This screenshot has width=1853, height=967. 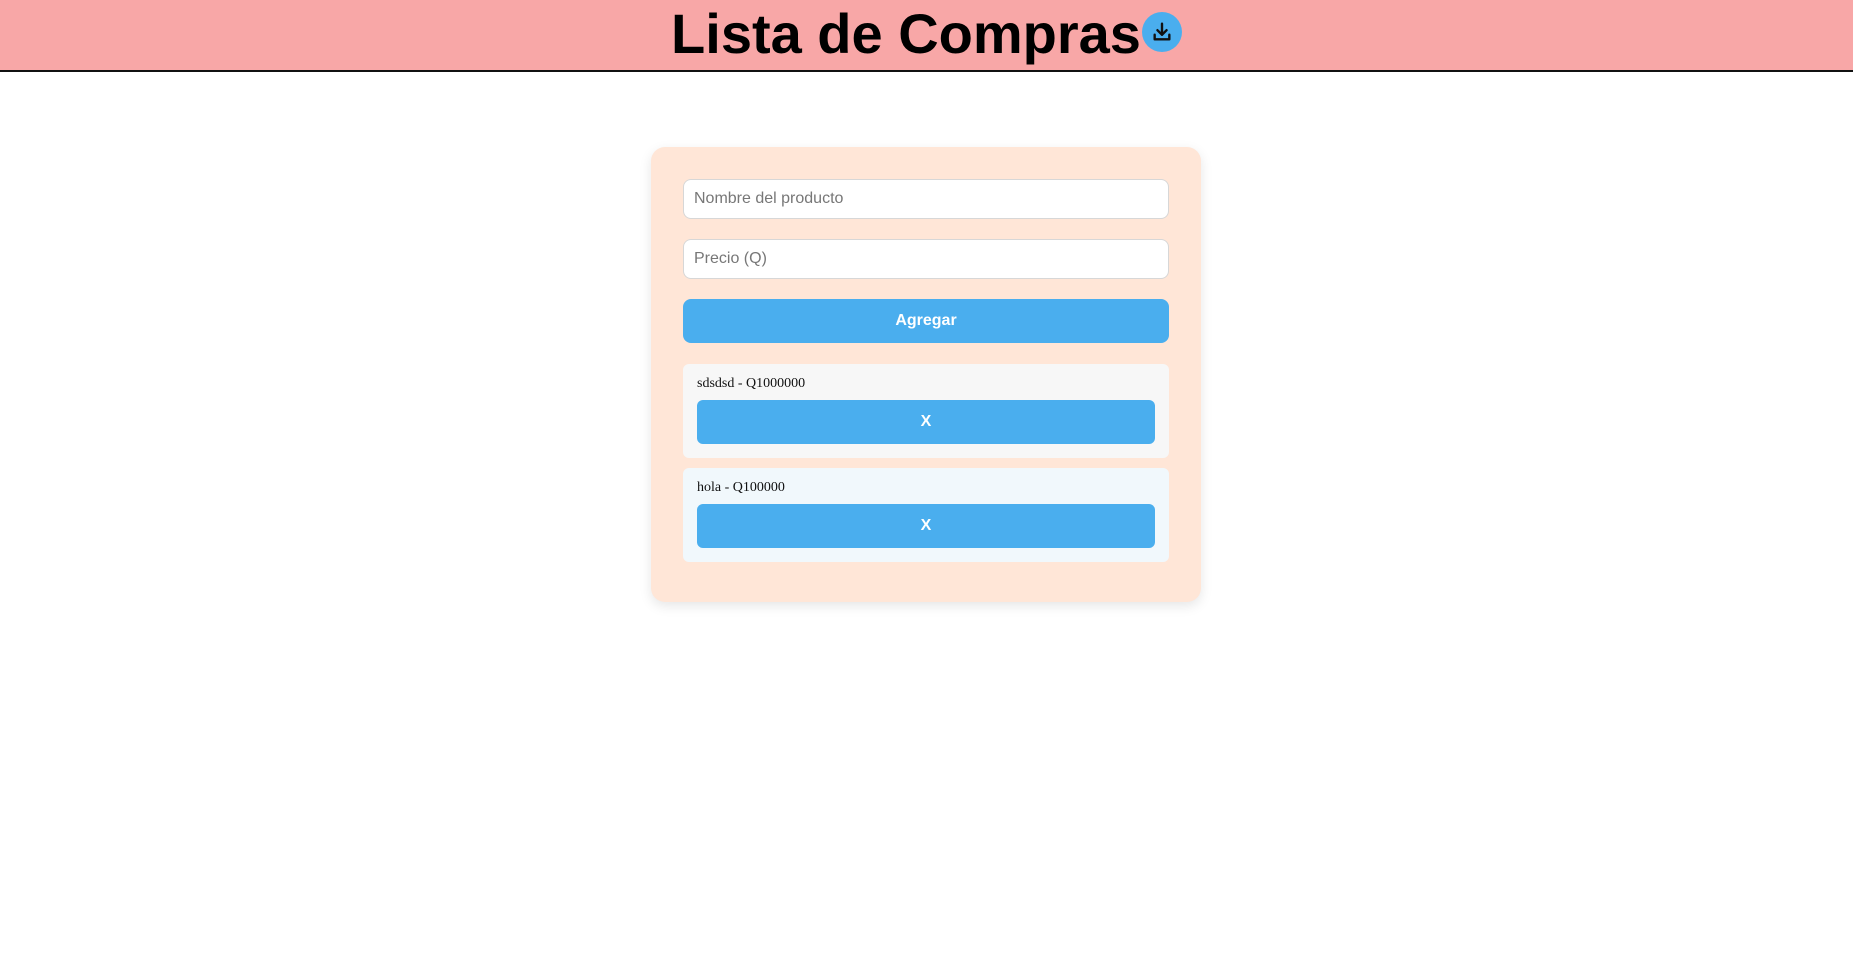 I want to click on page-title: Lista de Compras, so click(x=906, y=33).